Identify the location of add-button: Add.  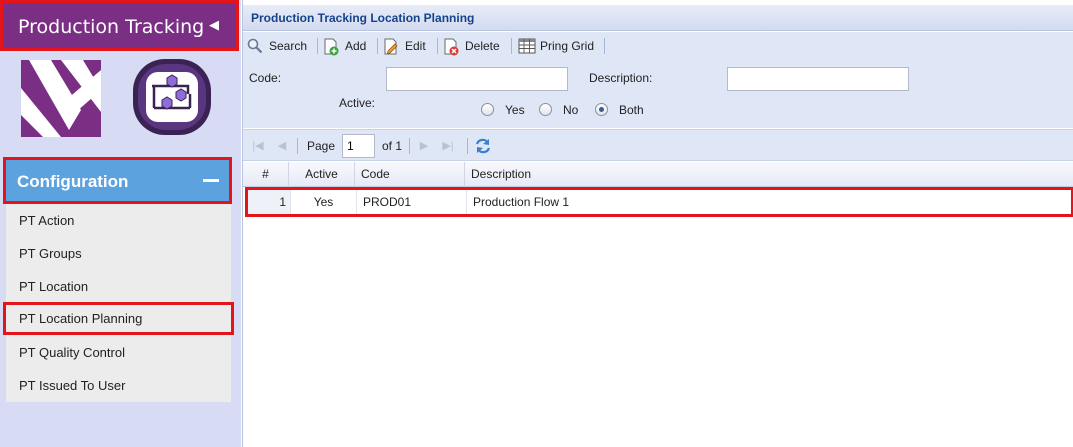
(348, 46).